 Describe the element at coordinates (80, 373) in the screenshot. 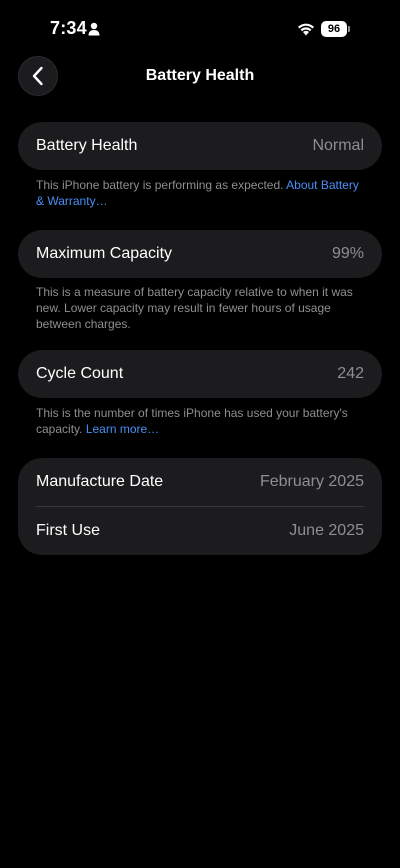

I see `cycle-count-label: Cycle Count` at that location.